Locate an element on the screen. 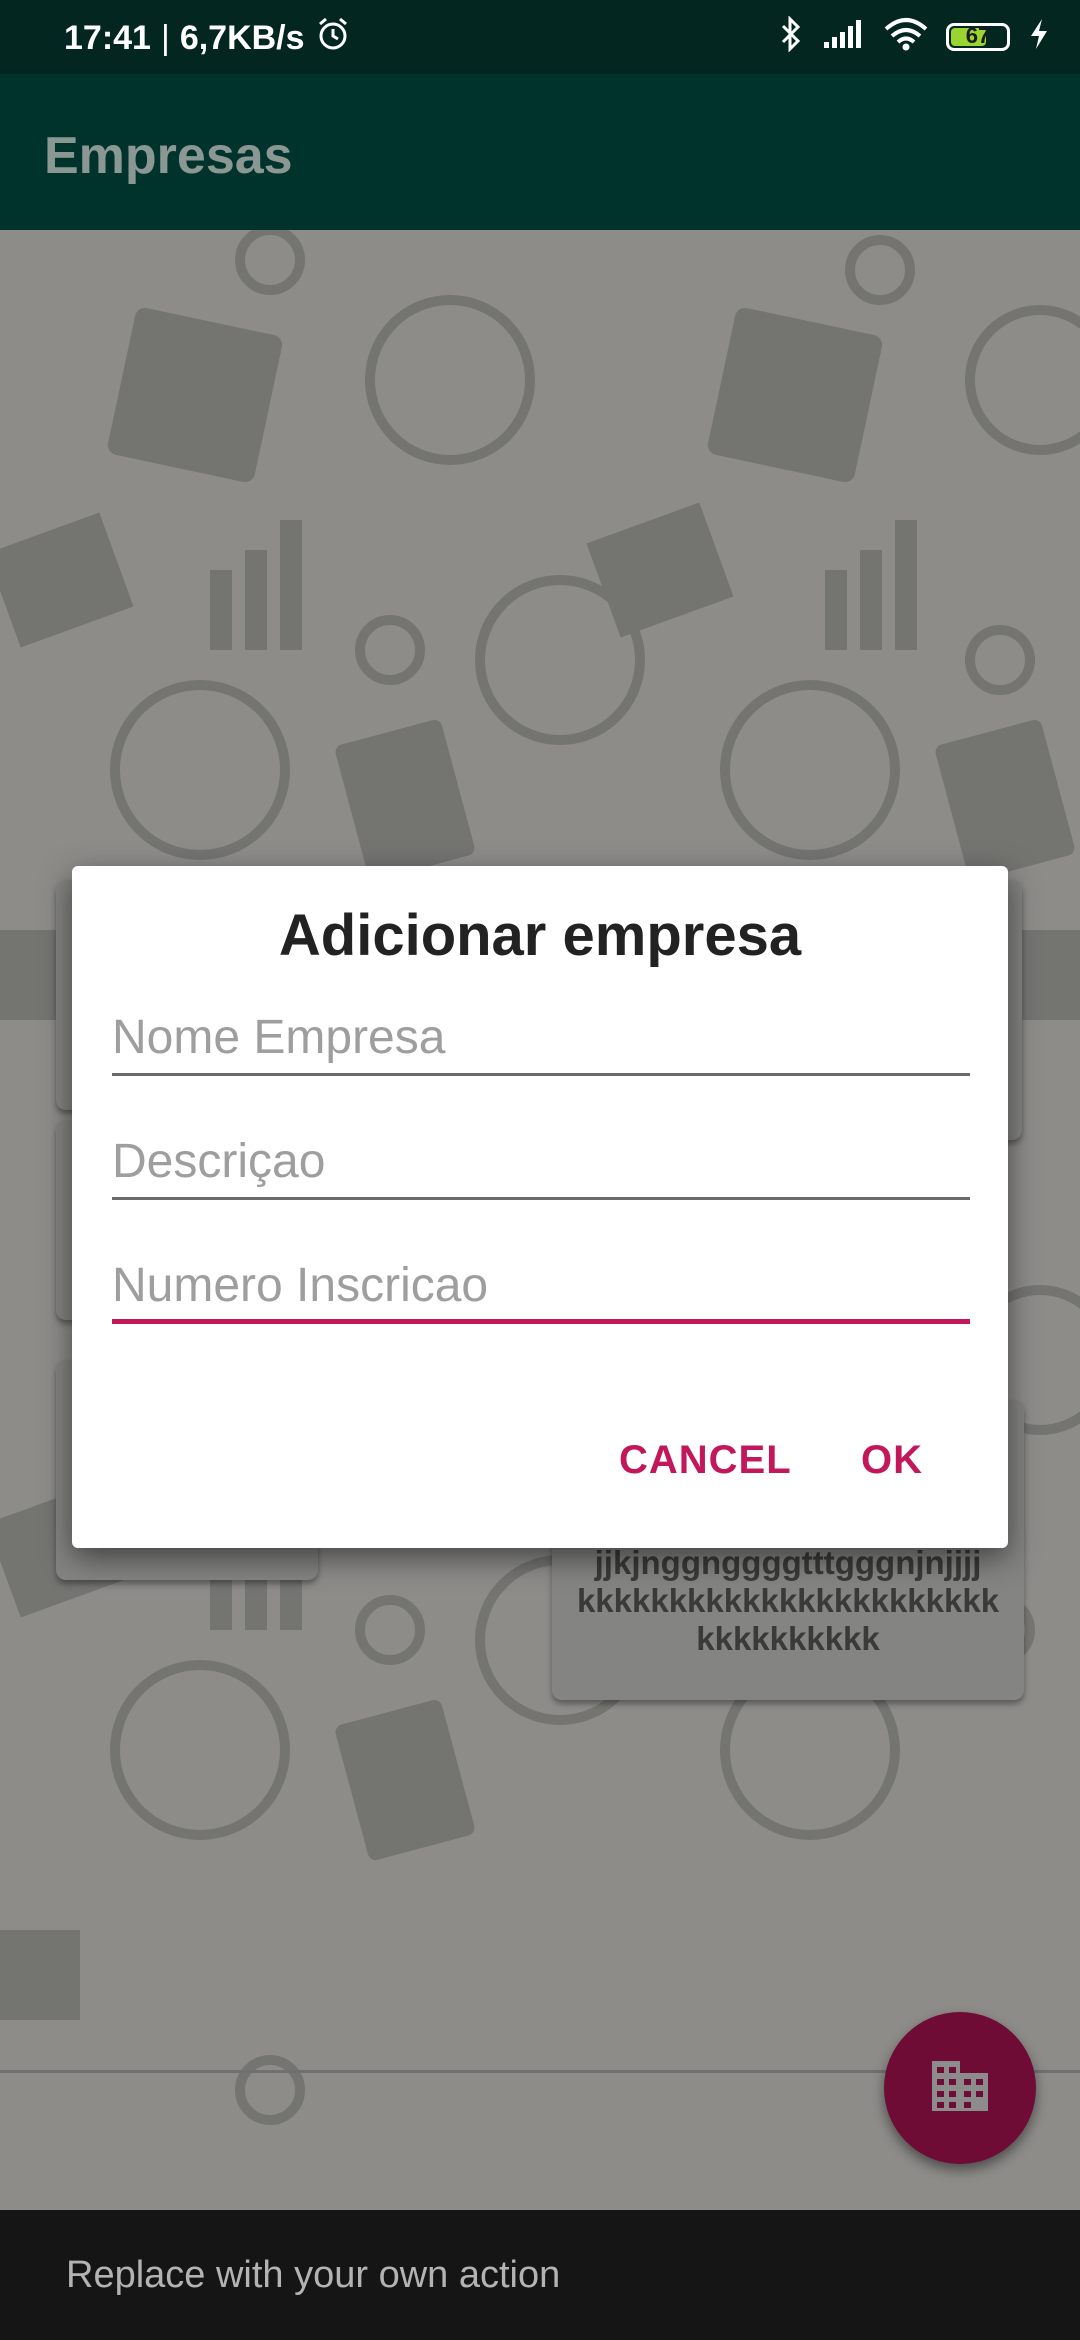 The image size is (1080, 2340). status-left: 17:41 | 6,7KB/s is located at coordinates (207, 38).